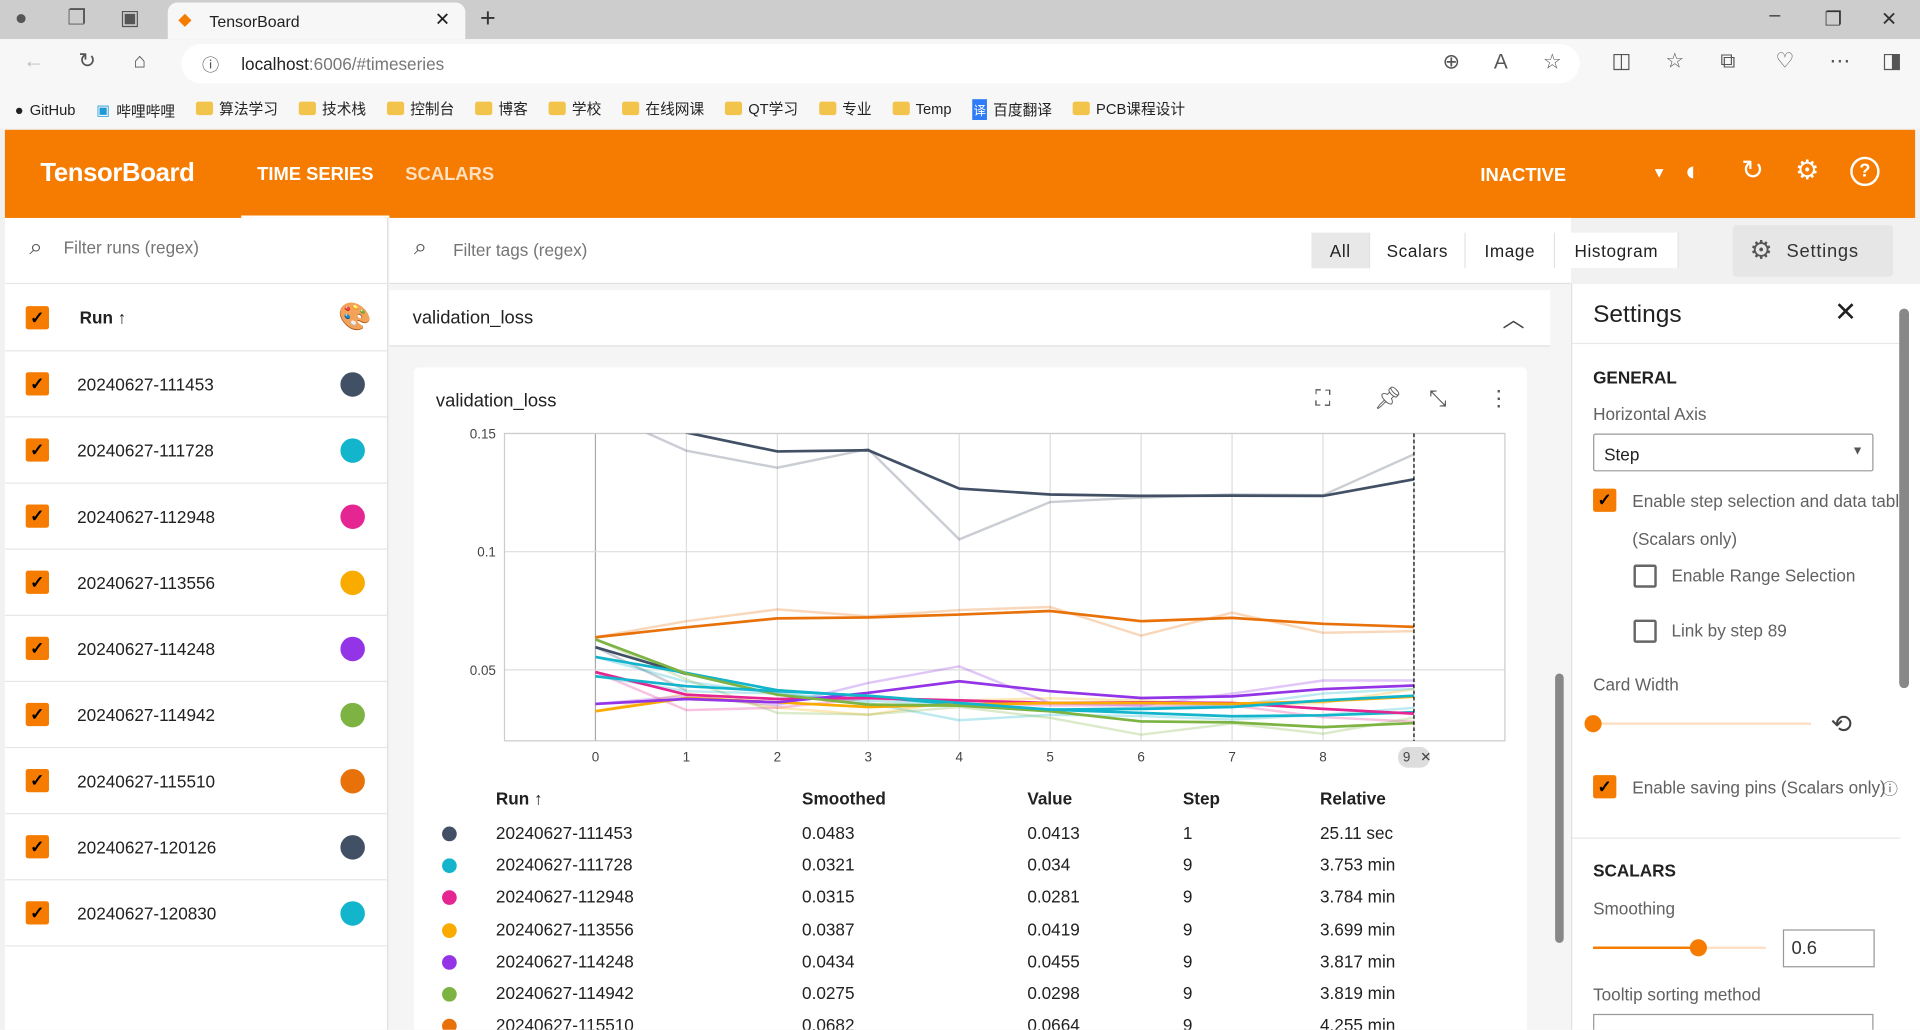 The image size is (1920, 1030). What do you see at coordinates (86, 61) in the screenshot?
I see `refresh-icon: ↻` at bounding box center [86, 61].